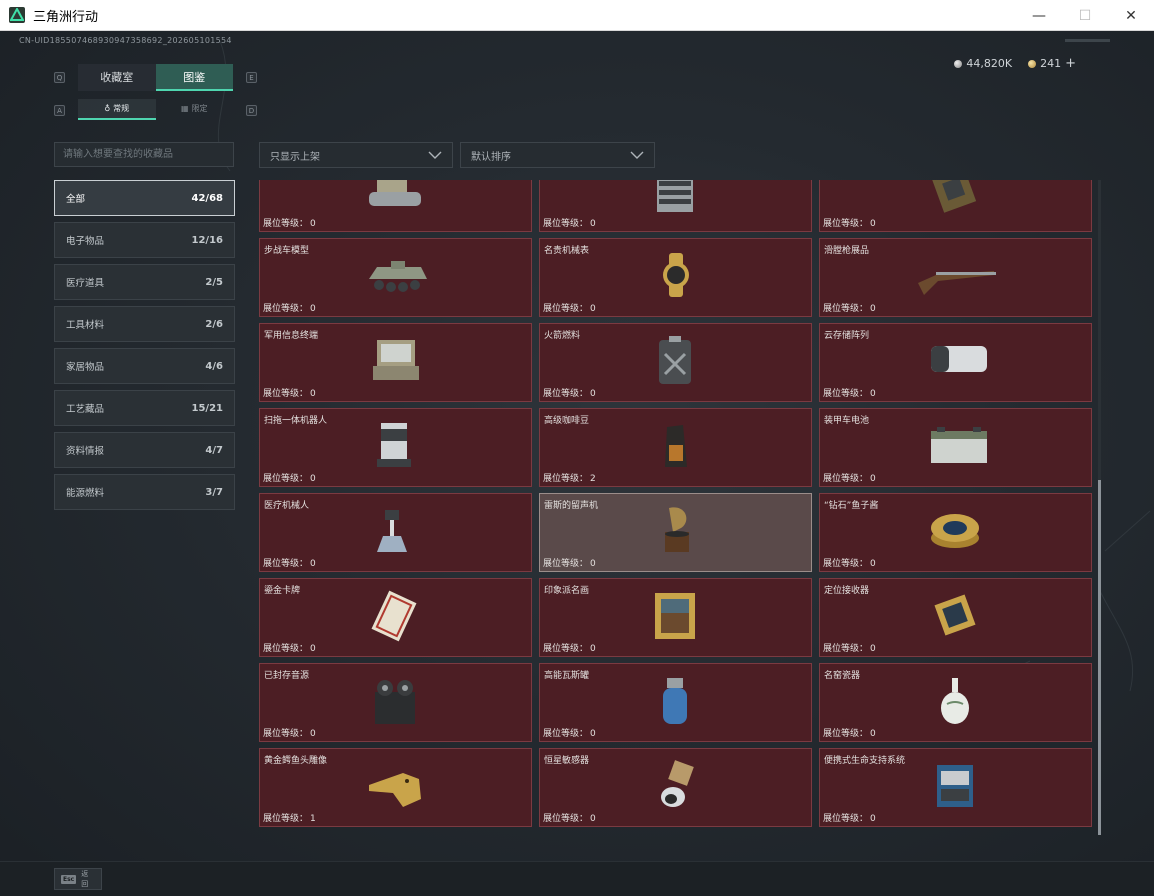  I want to click on collection-item-card: 黄金鳄鱼头雕像 展位等级： 1, so click(395, 787).